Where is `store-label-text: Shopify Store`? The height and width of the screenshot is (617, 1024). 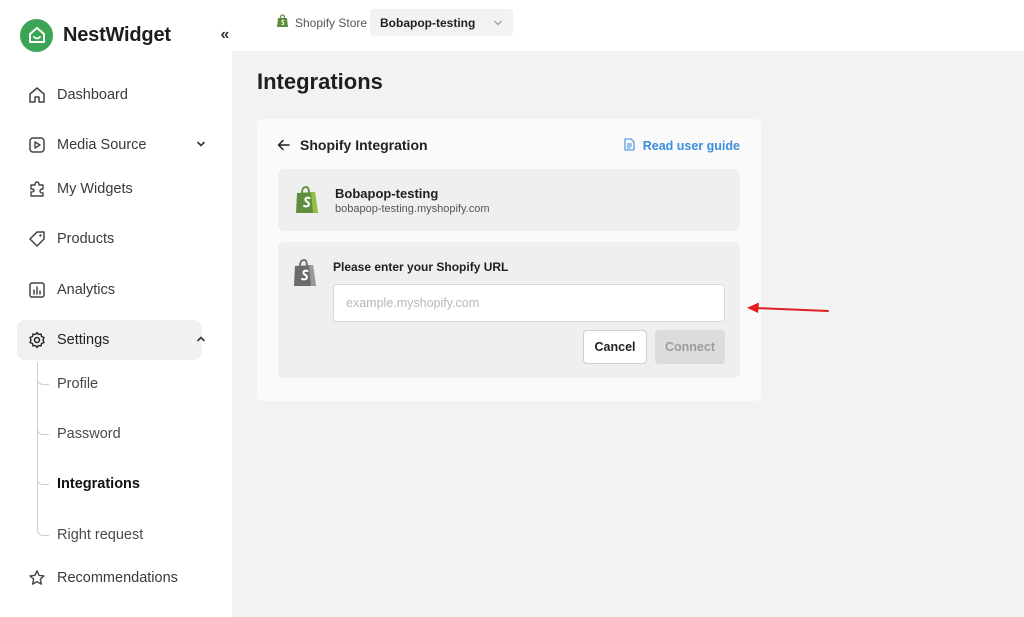
store-label-text: Shopify Store is located at coordinates (331, 22).